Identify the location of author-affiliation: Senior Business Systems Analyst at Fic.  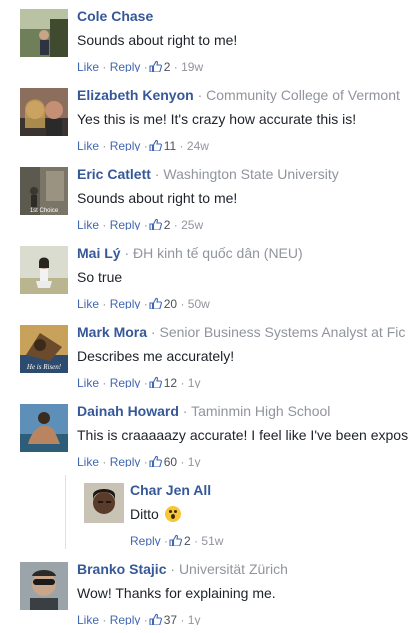
(282, 332).